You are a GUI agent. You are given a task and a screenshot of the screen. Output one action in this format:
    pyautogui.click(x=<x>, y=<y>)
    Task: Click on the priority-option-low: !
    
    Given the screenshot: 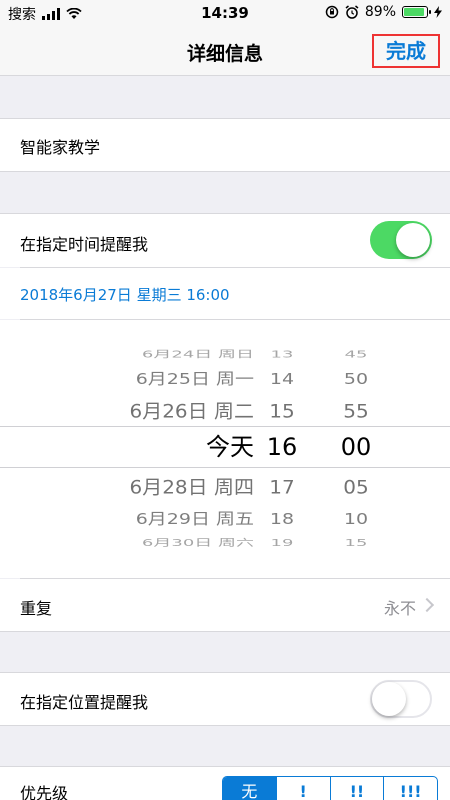 What is the action you would take?
    pyautogui.click(x=302, y=788)
    